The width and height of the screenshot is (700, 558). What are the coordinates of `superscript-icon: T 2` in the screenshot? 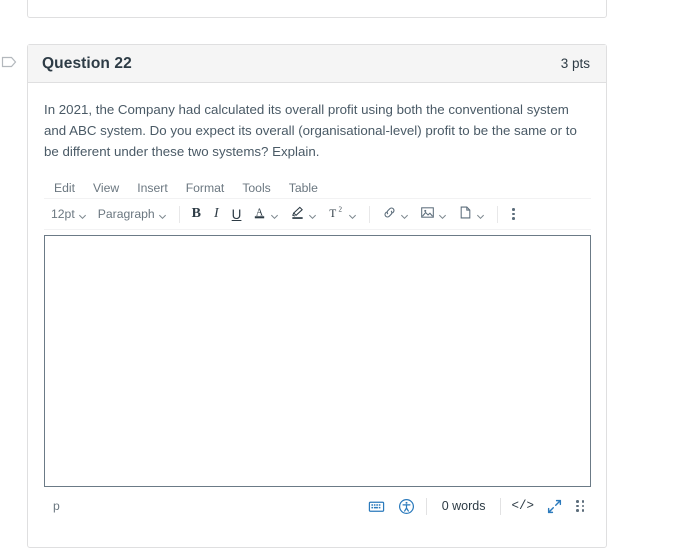 It's located at (336, 214).